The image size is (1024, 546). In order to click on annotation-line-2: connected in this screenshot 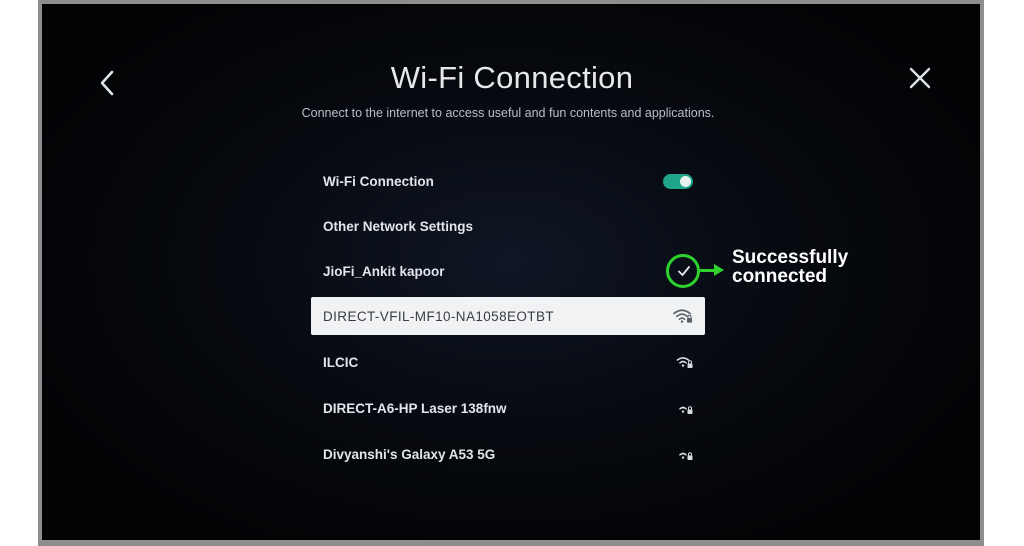, I will do `click(780, 276)`.